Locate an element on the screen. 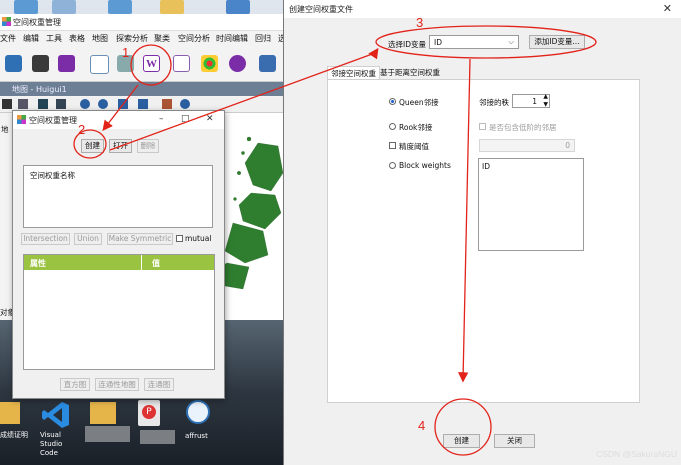 The height and width of the screenshot is (465, 681). annotation-circle-create-dialog is located at coordinates (463, 427).